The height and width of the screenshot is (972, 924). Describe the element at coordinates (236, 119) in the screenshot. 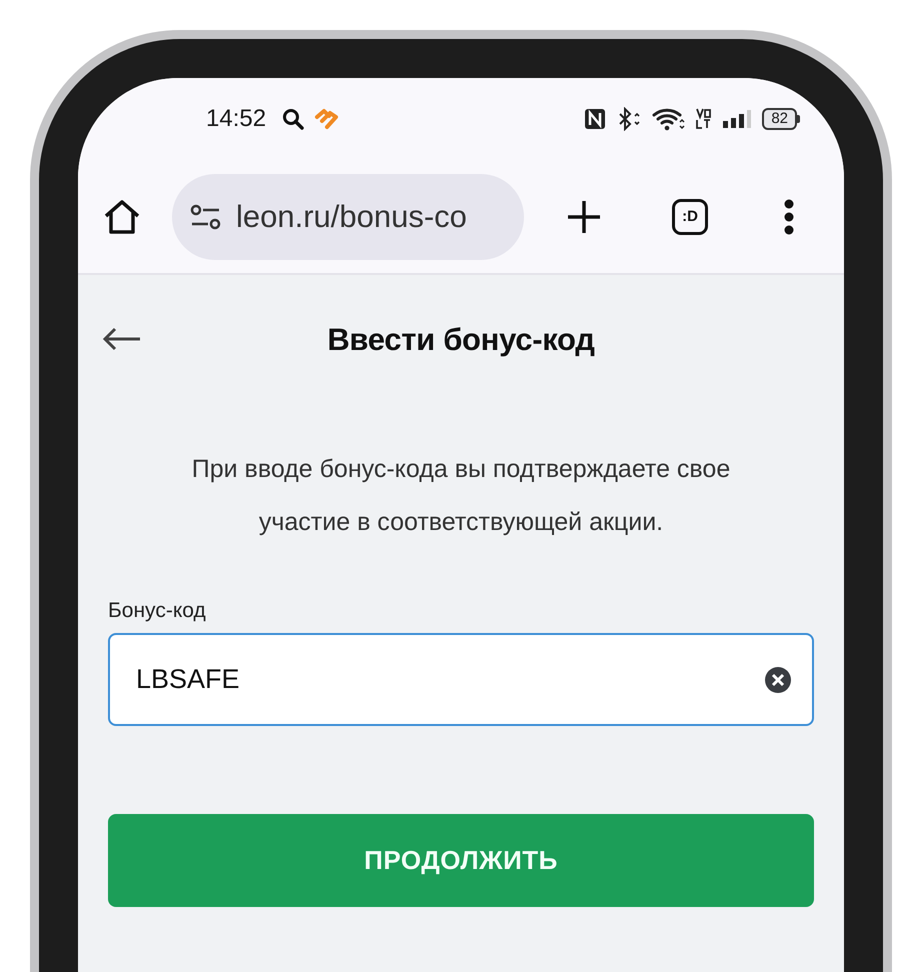

I see `status-time: 14:52` at that location.